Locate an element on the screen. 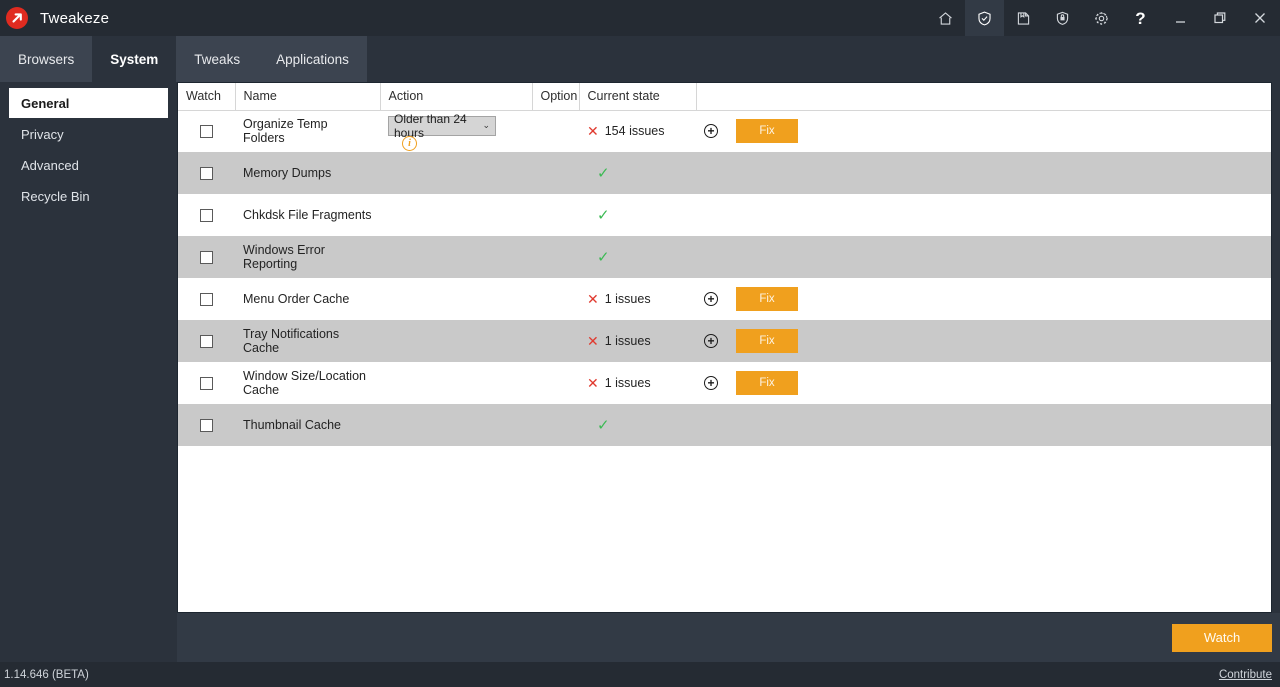  table-row: Window Size/Location Cache ✕ 1 issues + Fix is located at coordinates (724, 383).